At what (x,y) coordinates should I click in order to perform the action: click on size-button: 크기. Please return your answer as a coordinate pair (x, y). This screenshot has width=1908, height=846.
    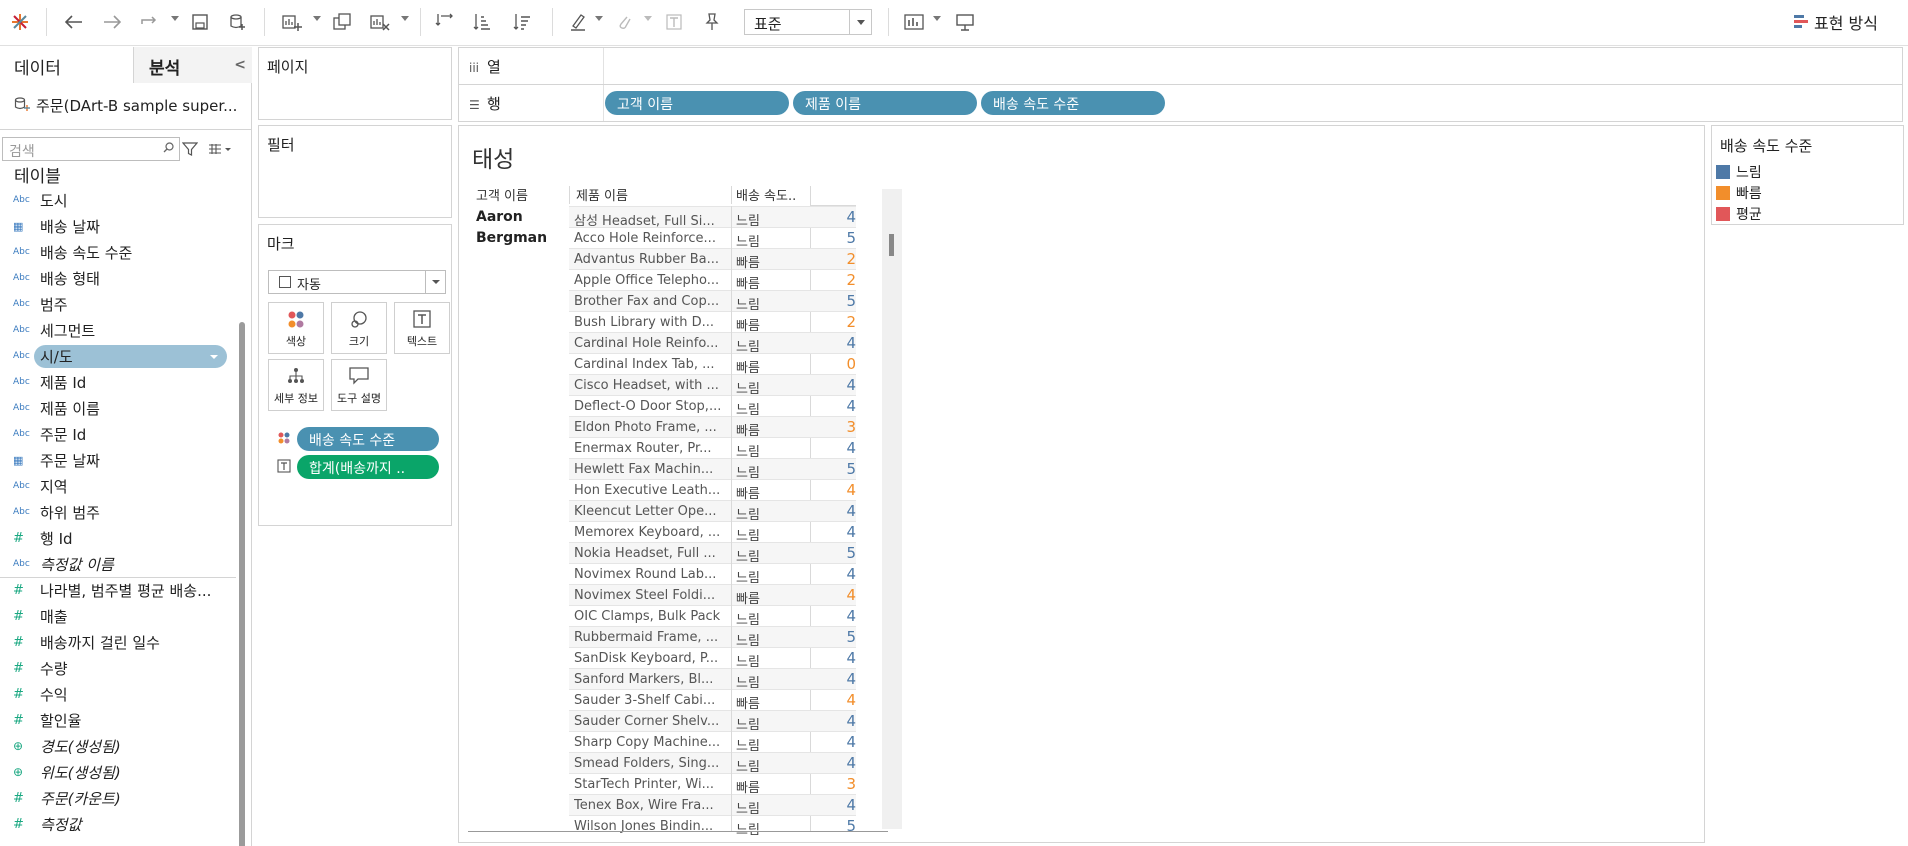
    Looking at the image, I should click on (359, 328).